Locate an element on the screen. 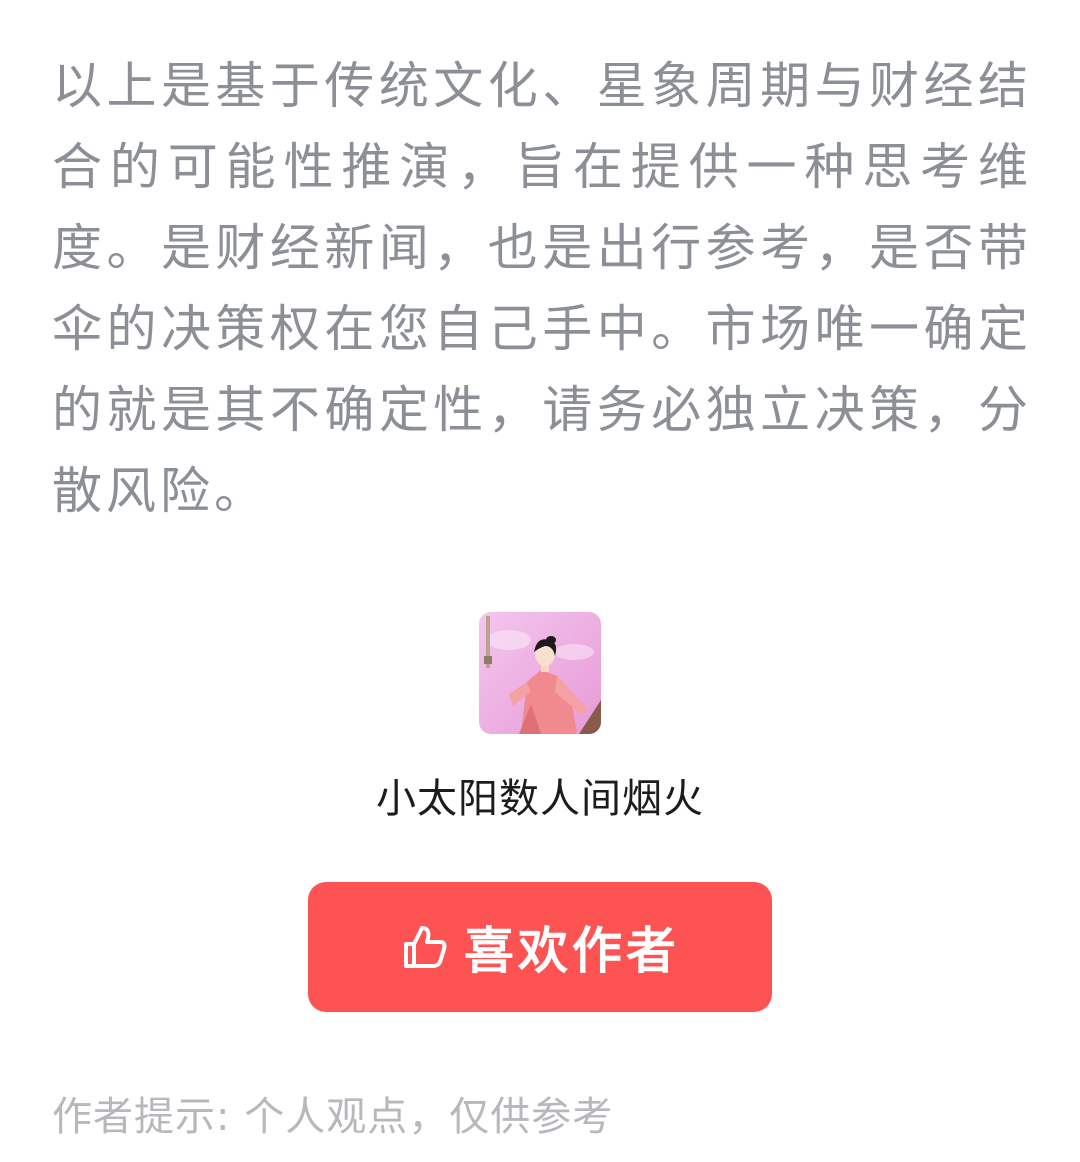 The height and width of the screenshot is (1162, 1080). like-button-label: 喜欢作者 is located at coordinates (572, 951).